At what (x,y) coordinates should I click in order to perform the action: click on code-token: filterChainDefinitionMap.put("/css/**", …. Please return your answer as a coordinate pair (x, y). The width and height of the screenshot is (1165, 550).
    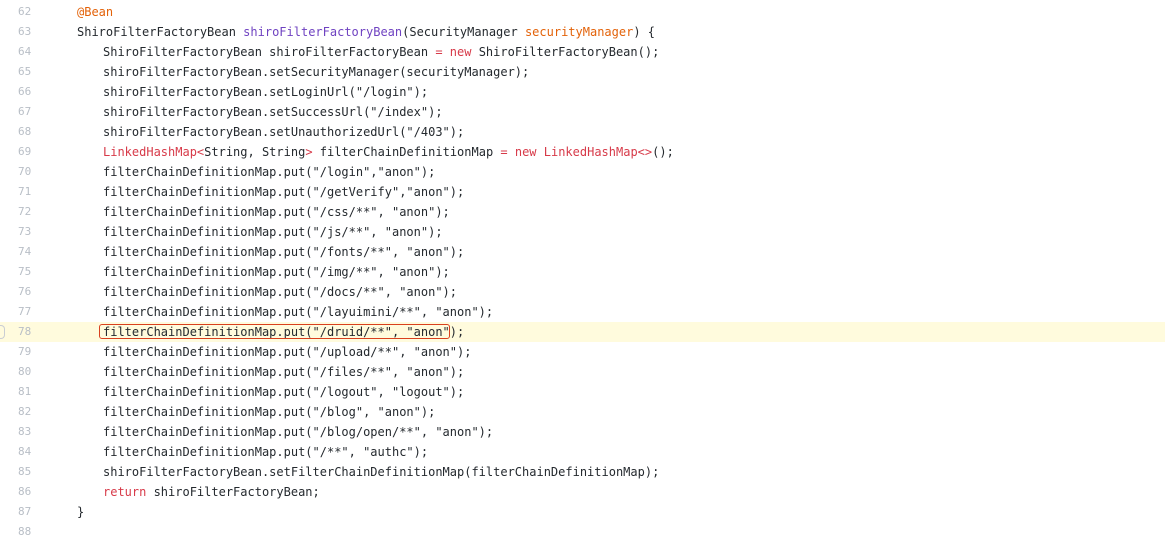
    Looking at the image, I should click on (276, 212).